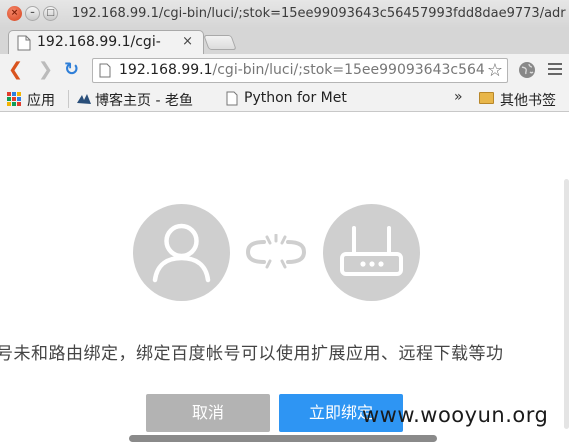 The image size is (569, 445). What do you see at coordinates (303, 98) in the screenshot?
I see `bookmark-item-python: Python for Met` at bounding box center [303, 98].